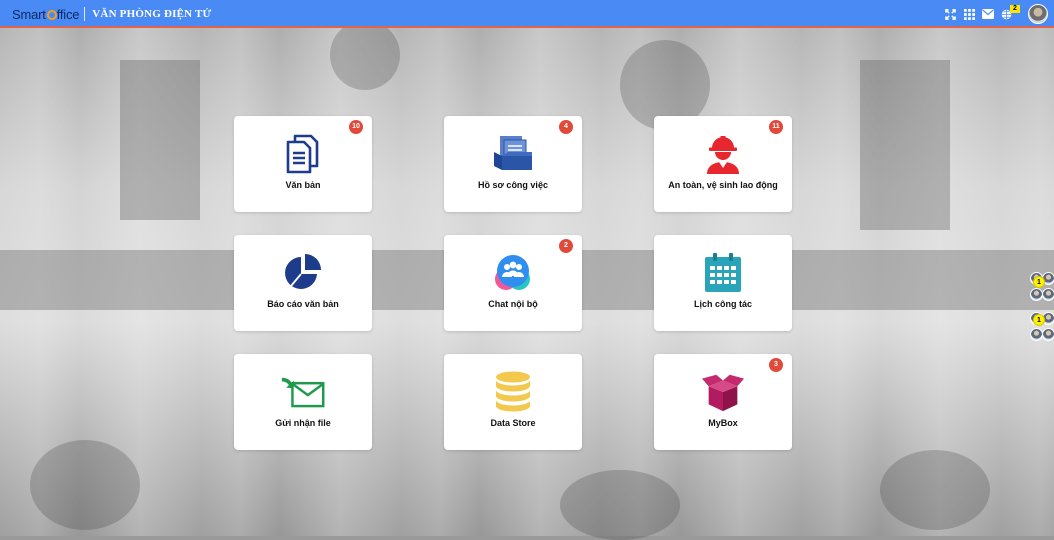  I want to click on tile-badge: 10, so click(356, 127).